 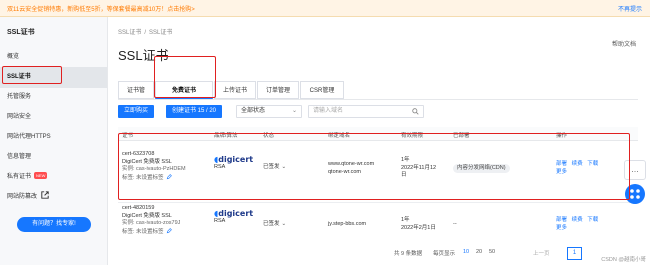 What do you see at coordinates (404, 175) in the screenshot?
I see `validity-date-suffix: 日` at bounding box center [404, 175].